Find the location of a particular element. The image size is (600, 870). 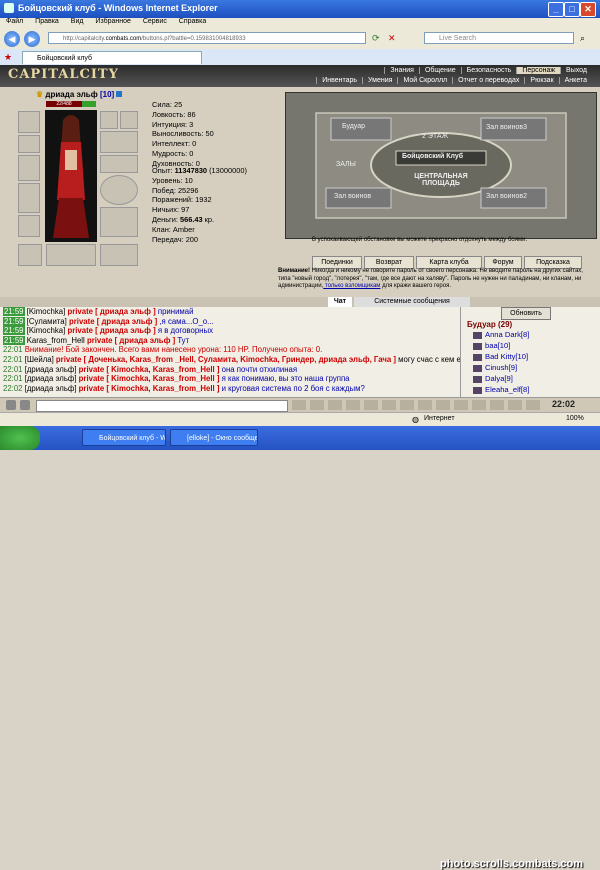

forward-button: ▶ is located at coordinates (32, 39).